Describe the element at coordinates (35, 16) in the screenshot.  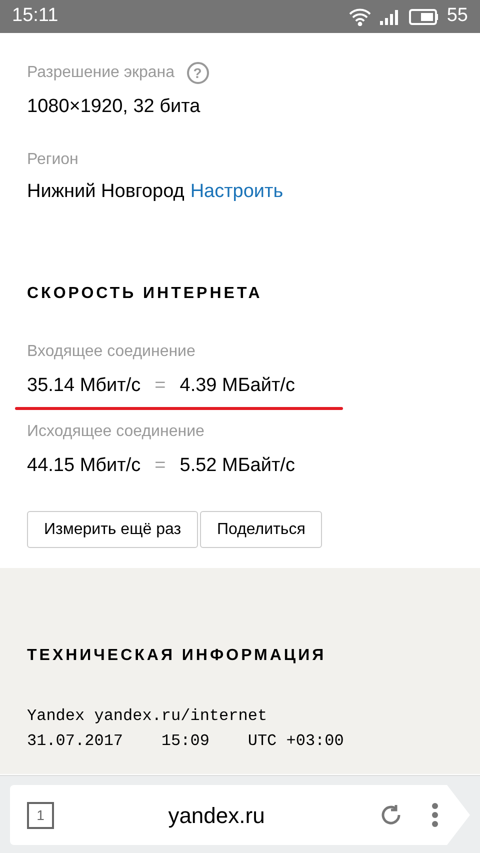
I see `clock: 15:11` at that location.